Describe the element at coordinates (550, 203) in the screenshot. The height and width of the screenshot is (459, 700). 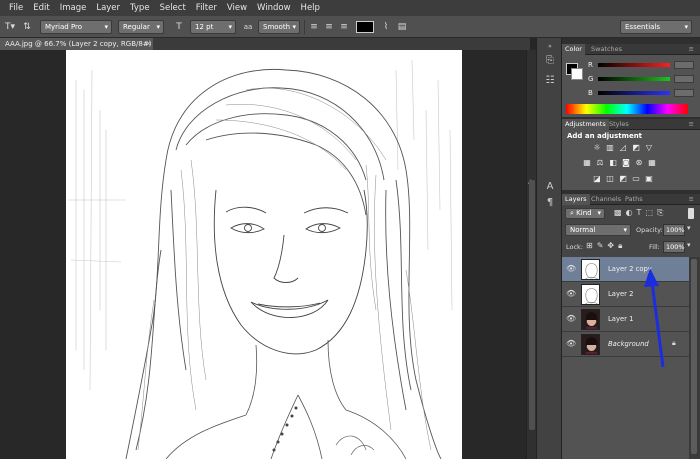
I see `paragraph-panel-icon: ¶` at that location.